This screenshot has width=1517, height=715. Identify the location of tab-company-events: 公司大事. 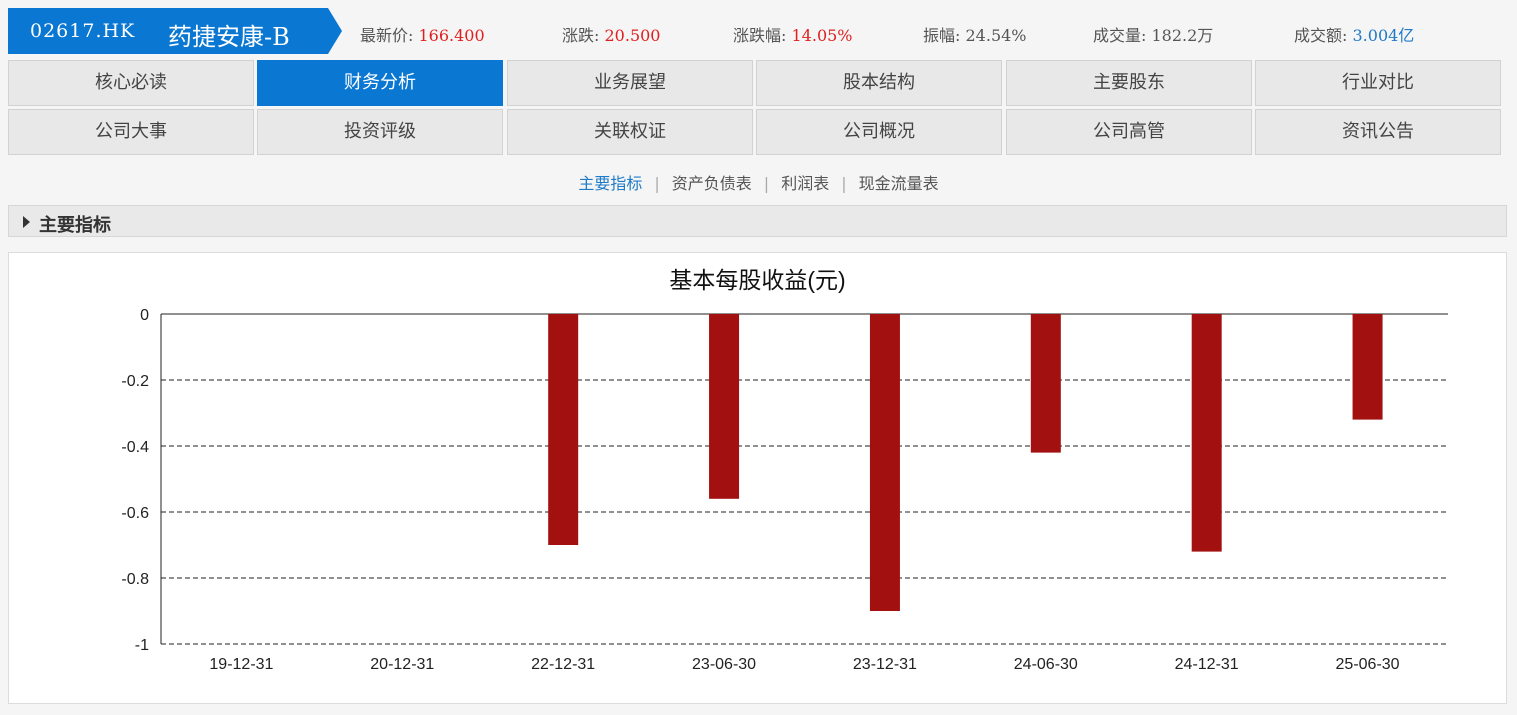
(131, 132).